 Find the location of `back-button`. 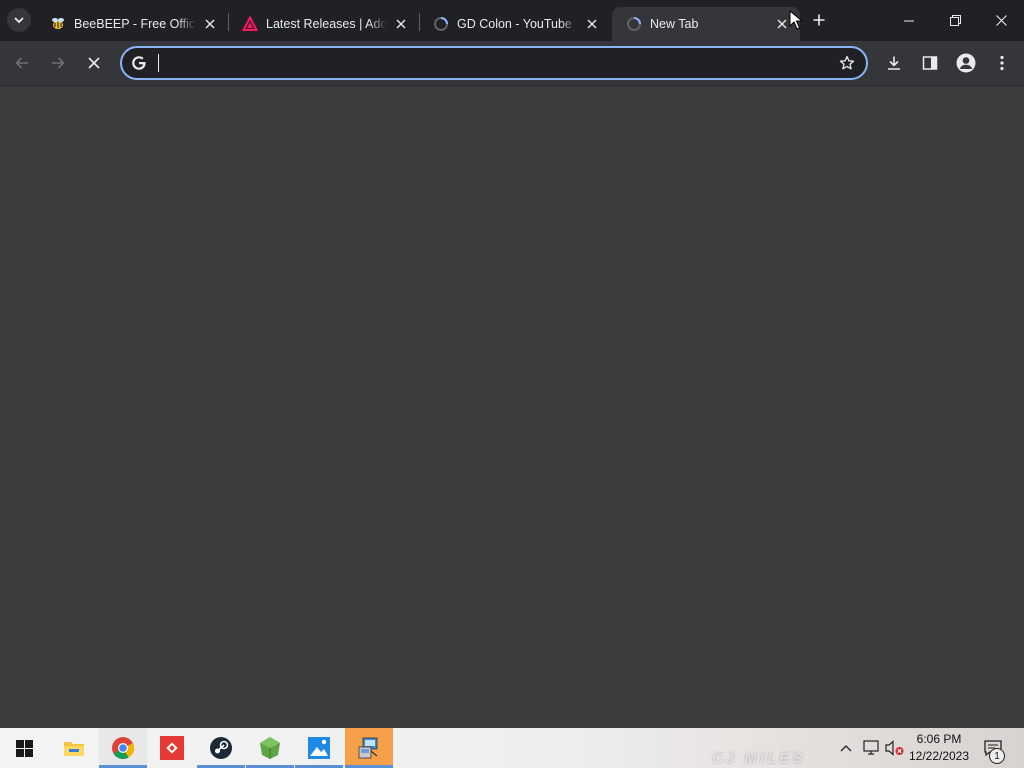

back-button is located at coordinates (22, 63).